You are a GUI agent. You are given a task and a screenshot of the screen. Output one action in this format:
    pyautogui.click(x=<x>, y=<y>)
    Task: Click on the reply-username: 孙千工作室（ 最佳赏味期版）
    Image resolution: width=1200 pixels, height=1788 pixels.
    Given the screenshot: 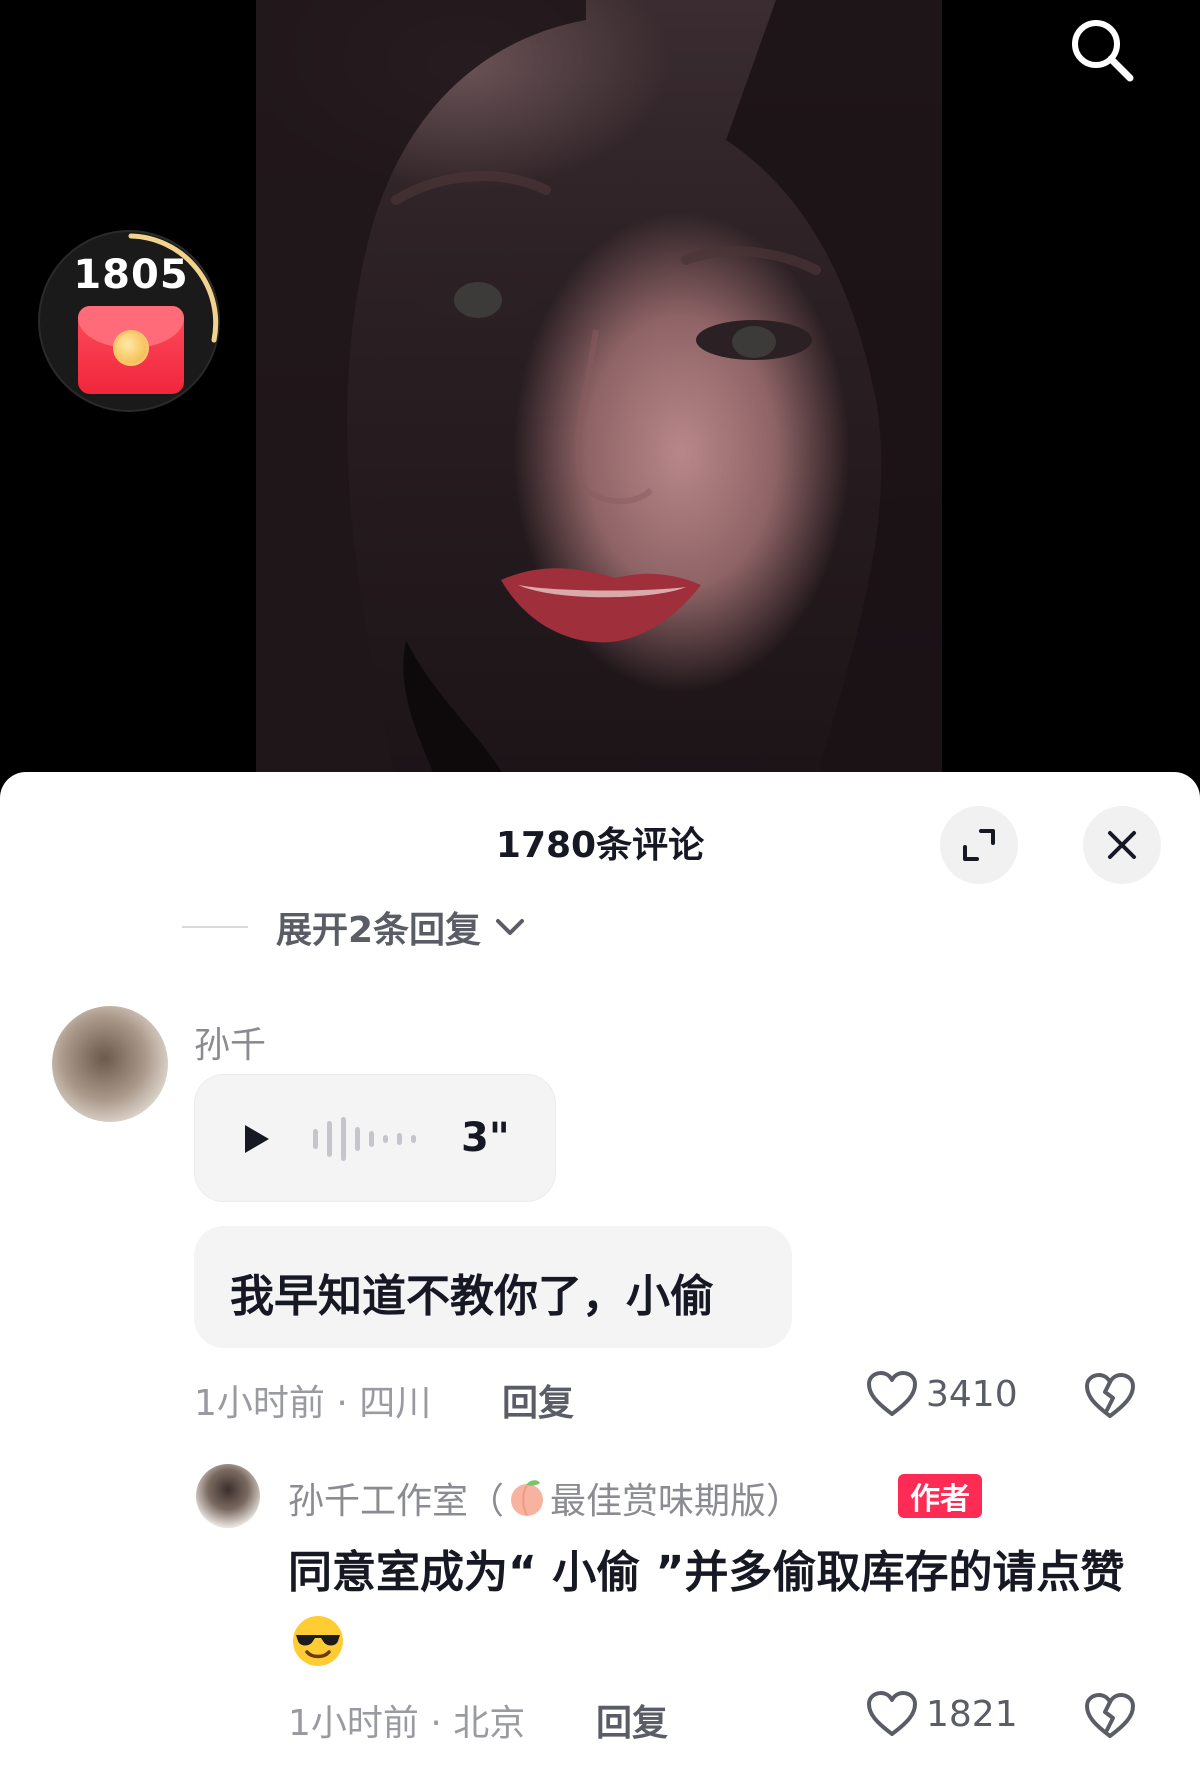 What is the action you would take?
    pyautogui.click(x=545, y=1498)
    